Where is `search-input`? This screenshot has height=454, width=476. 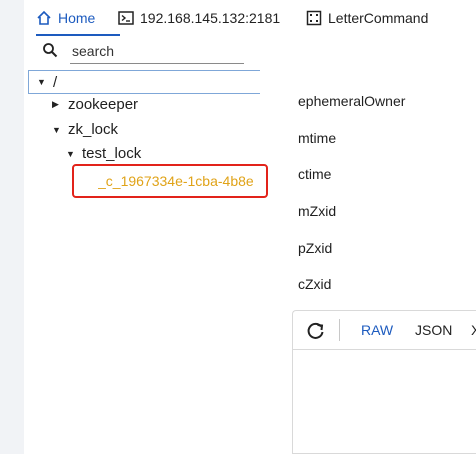
search-input is located at coordinates (157, 51).